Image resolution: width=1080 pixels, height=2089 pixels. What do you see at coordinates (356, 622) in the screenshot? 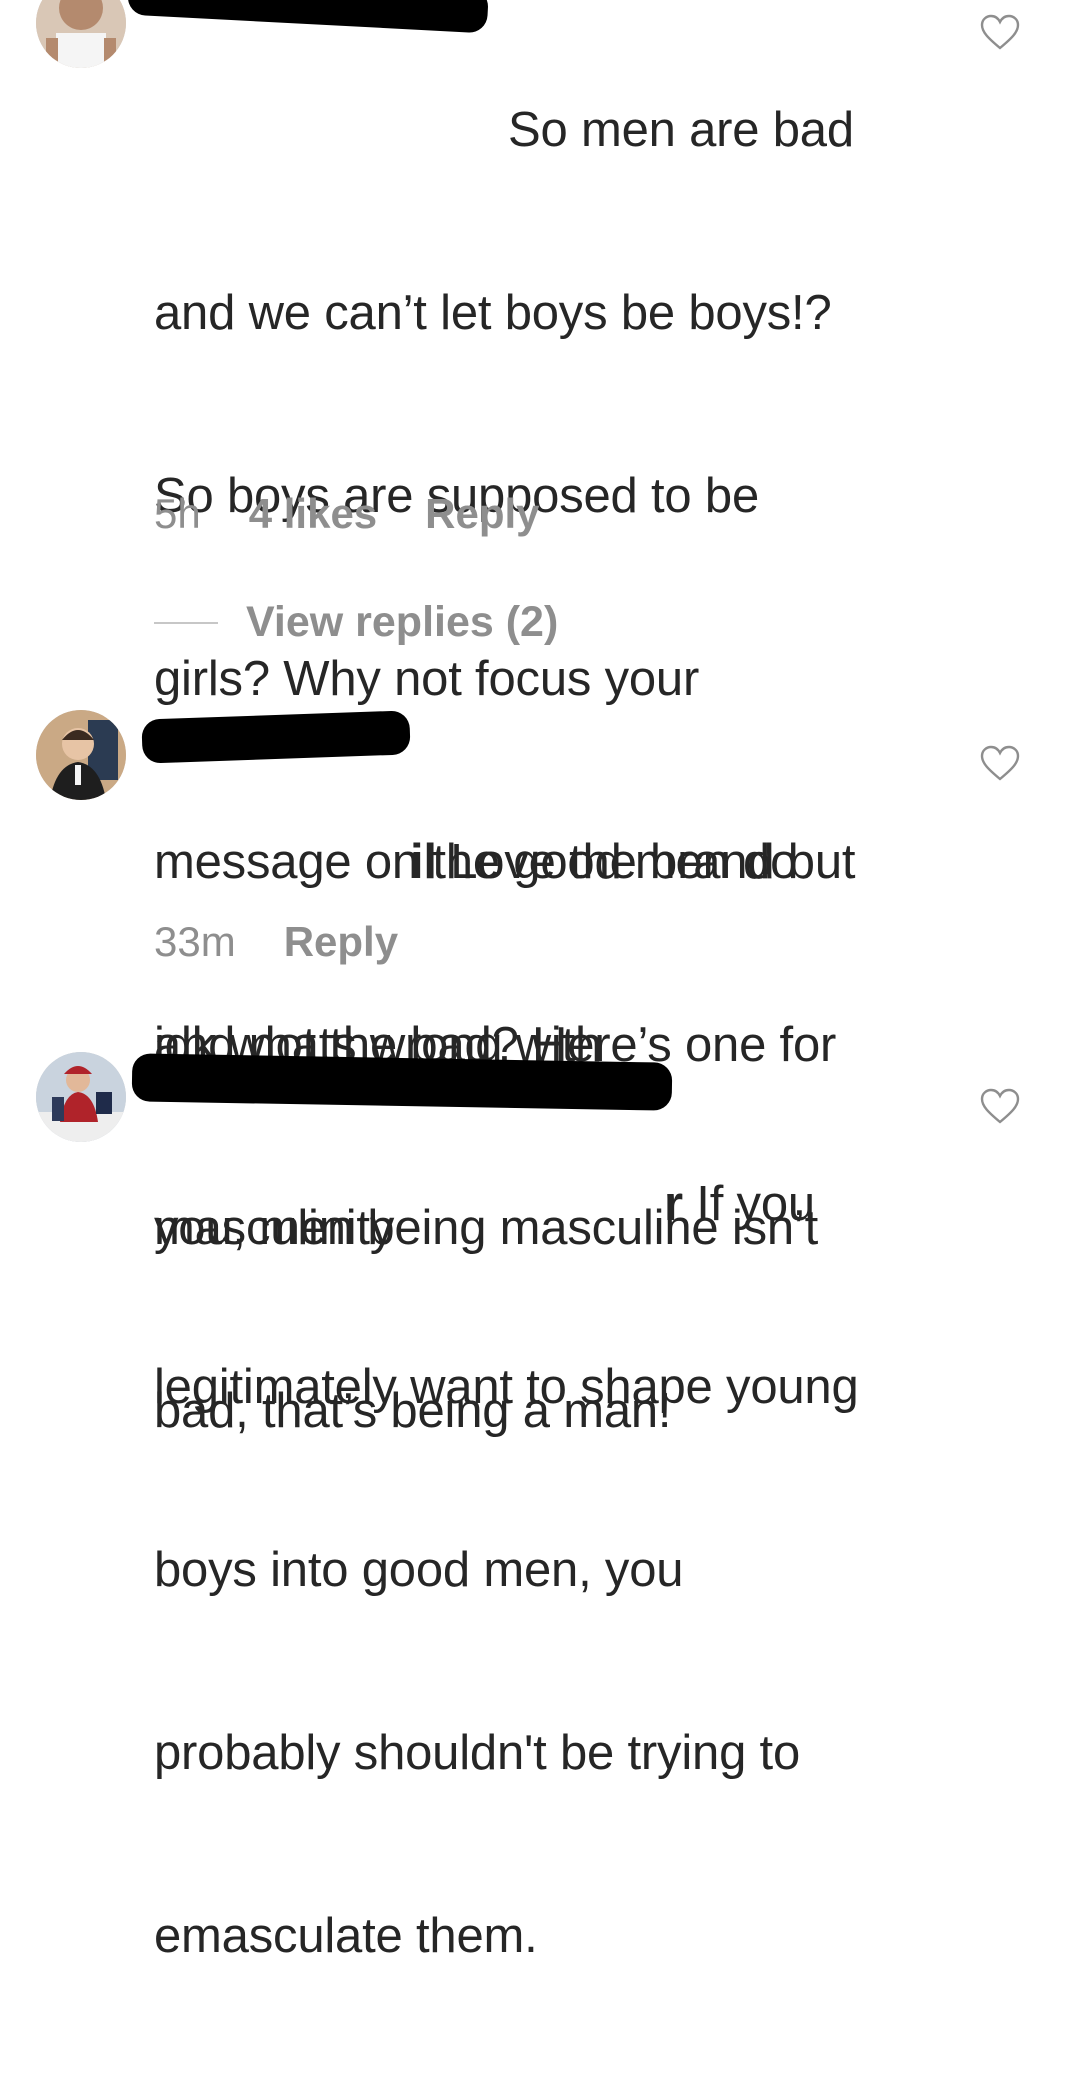
I see `view-replies-button: View replies (2)` at bounding box center [356, 622].